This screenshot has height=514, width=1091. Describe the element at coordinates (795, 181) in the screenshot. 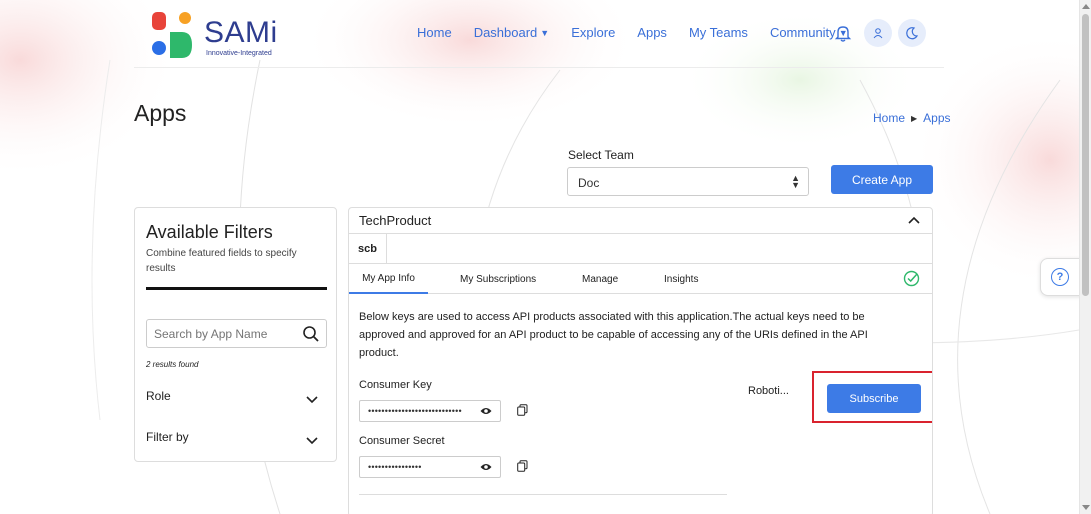

I see `select-arrows-icon: ▲ ▼` at that location.